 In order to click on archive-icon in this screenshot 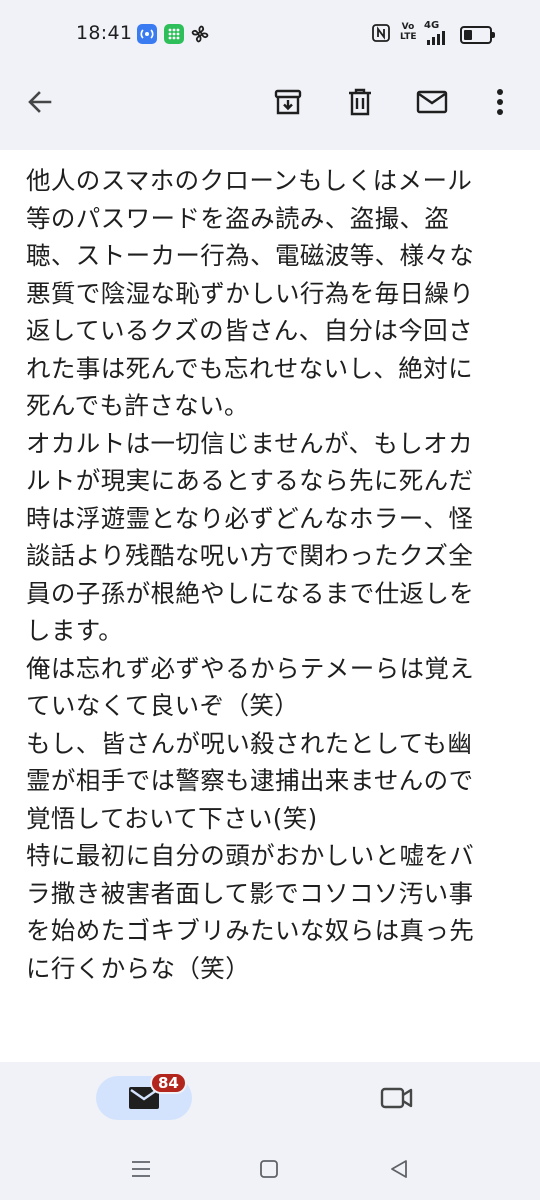, I will do `click(288, 102)`.